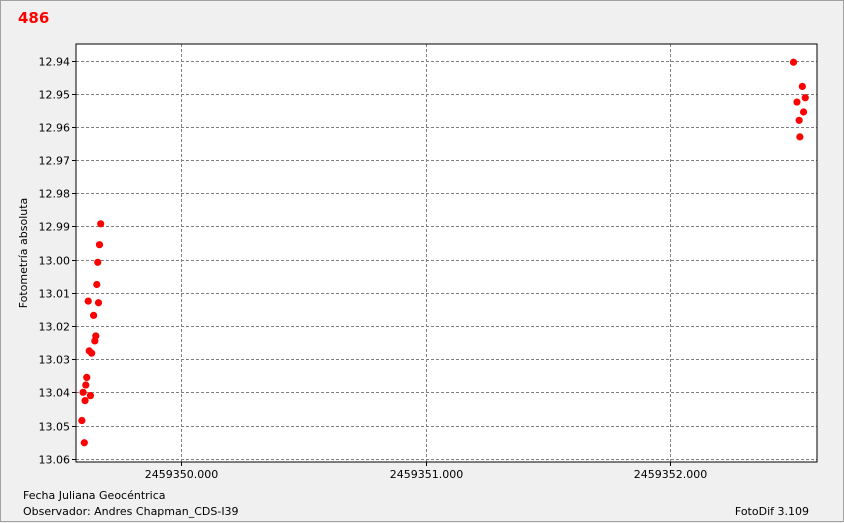 Image resolution: width=844 pixels, height=523 pixels. I want to click on y-tick-label: 12.95, so click(55, 95).